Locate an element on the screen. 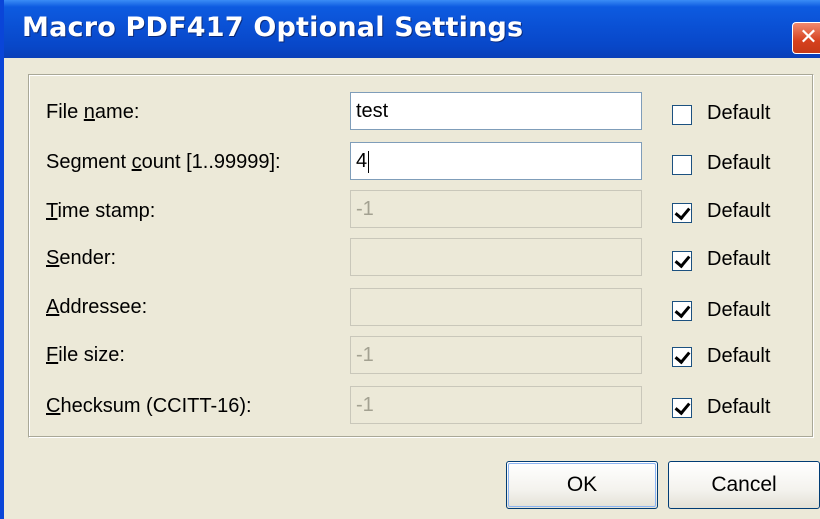 The image size is (820, 519). time-stamp-input: -1 is located at coordinates (496, 209).